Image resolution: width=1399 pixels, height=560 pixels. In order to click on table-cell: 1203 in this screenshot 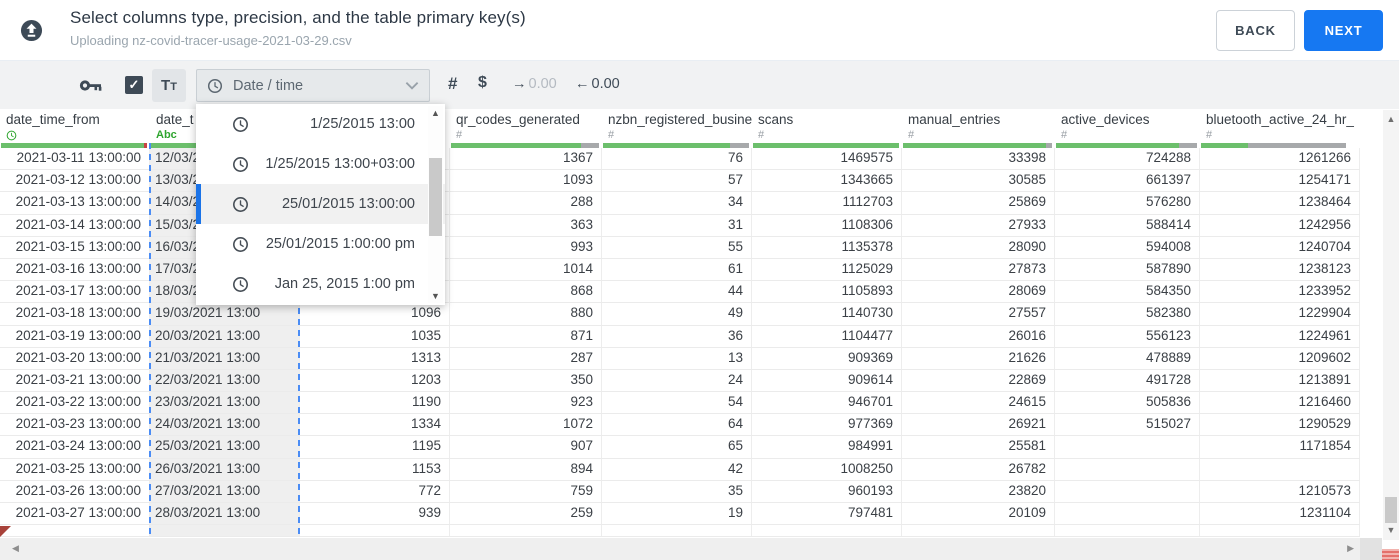, I will do `click(375, 380)`.